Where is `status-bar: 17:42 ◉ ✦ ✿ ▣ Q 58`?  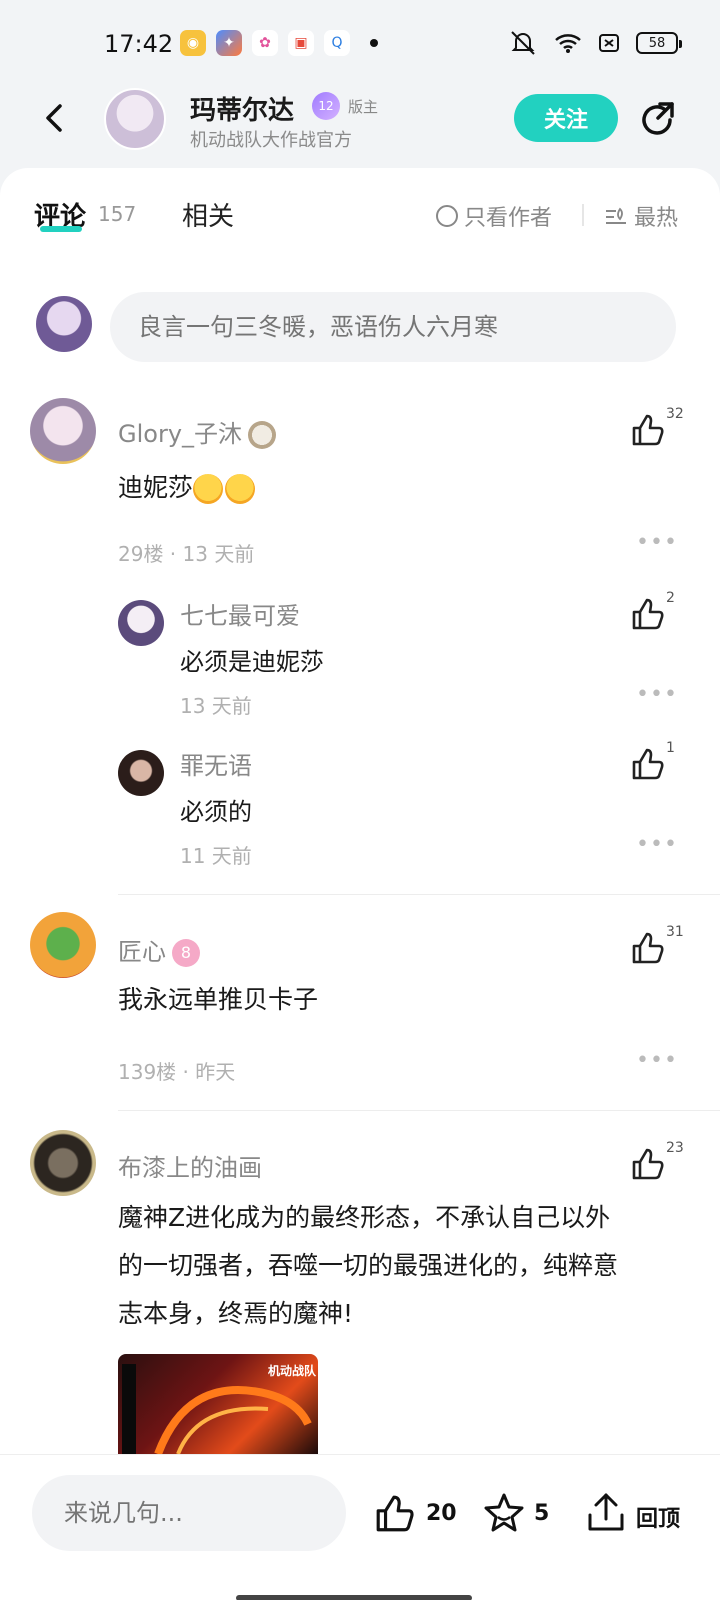
status-bar: 17:42 ◉ ✦ ✿ ▣ Q 58 is located at coordinates (360, 45).